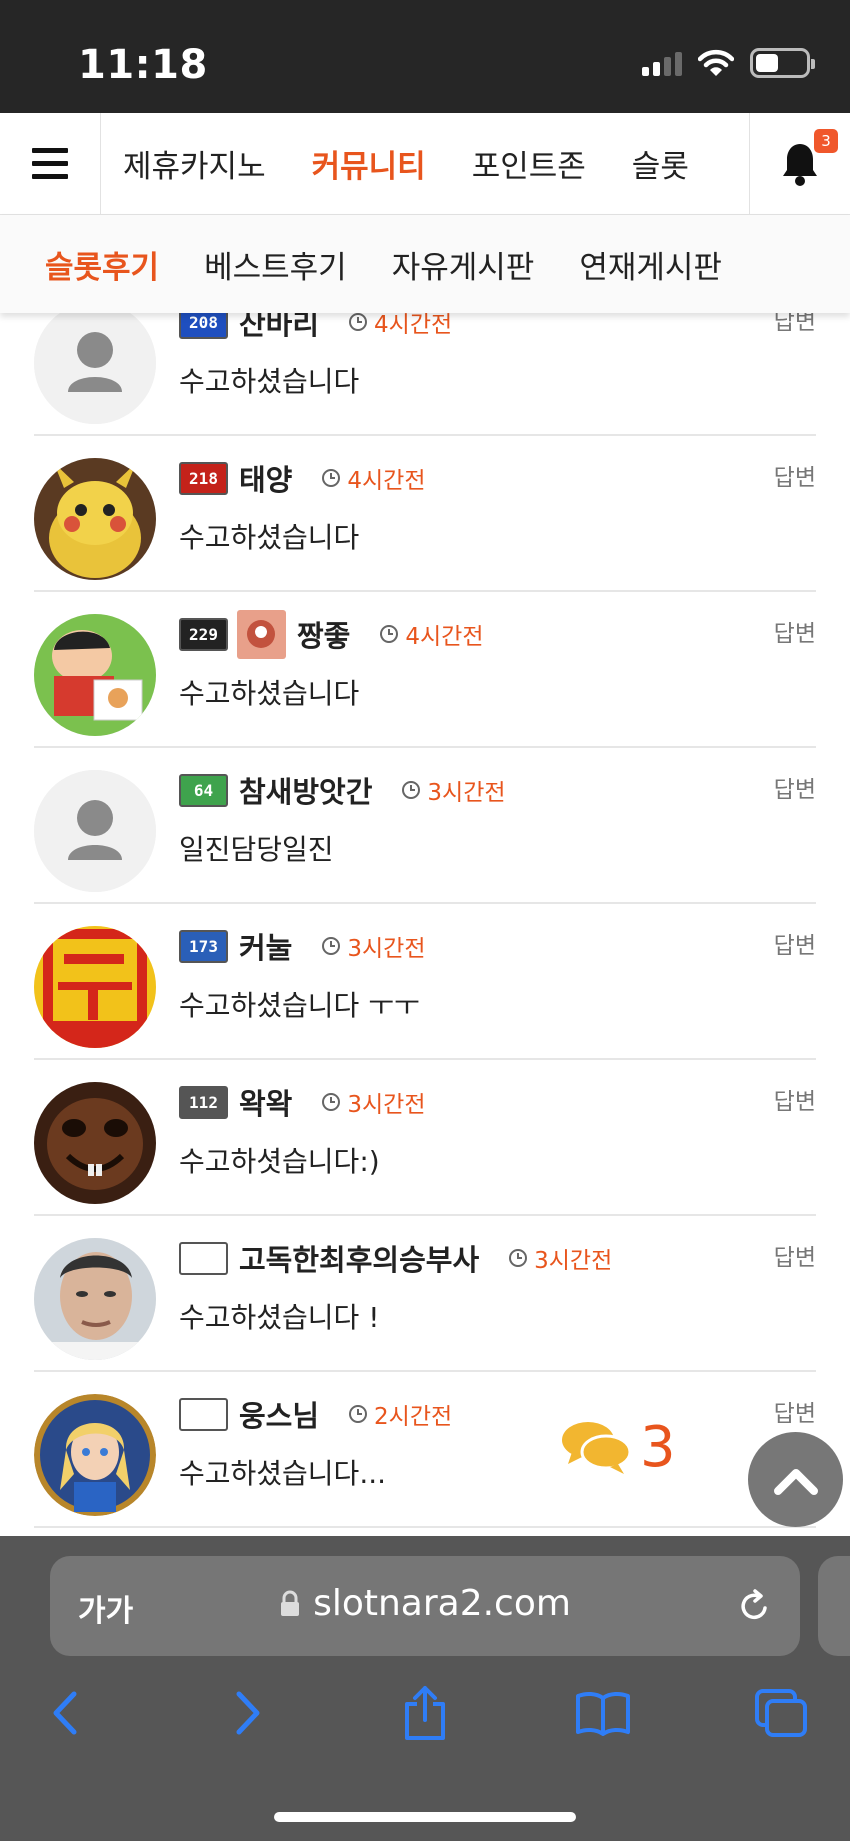 The image size is (850, 1841). Describe the element at coordinates (203, 326) in the screenshot. I see `level-badge: 208` at that location.